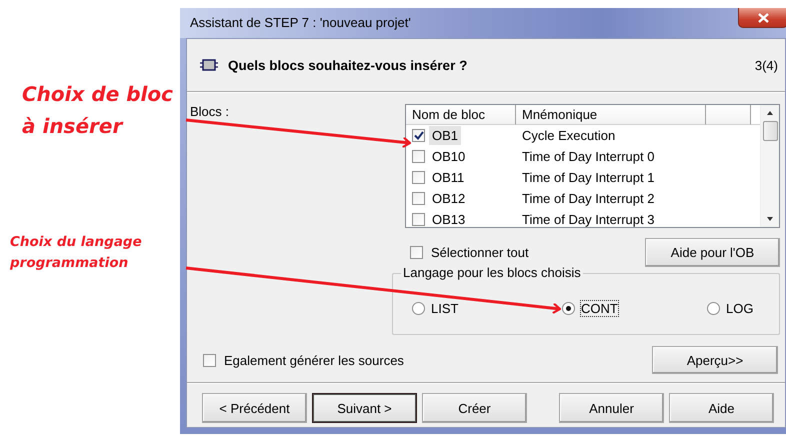 Image resolution: width=786 pixels, height=439 pixels. What do you see at coordinates (728, 115) in the screenshot?
I see `column-header` at bounding box center [728, 115].